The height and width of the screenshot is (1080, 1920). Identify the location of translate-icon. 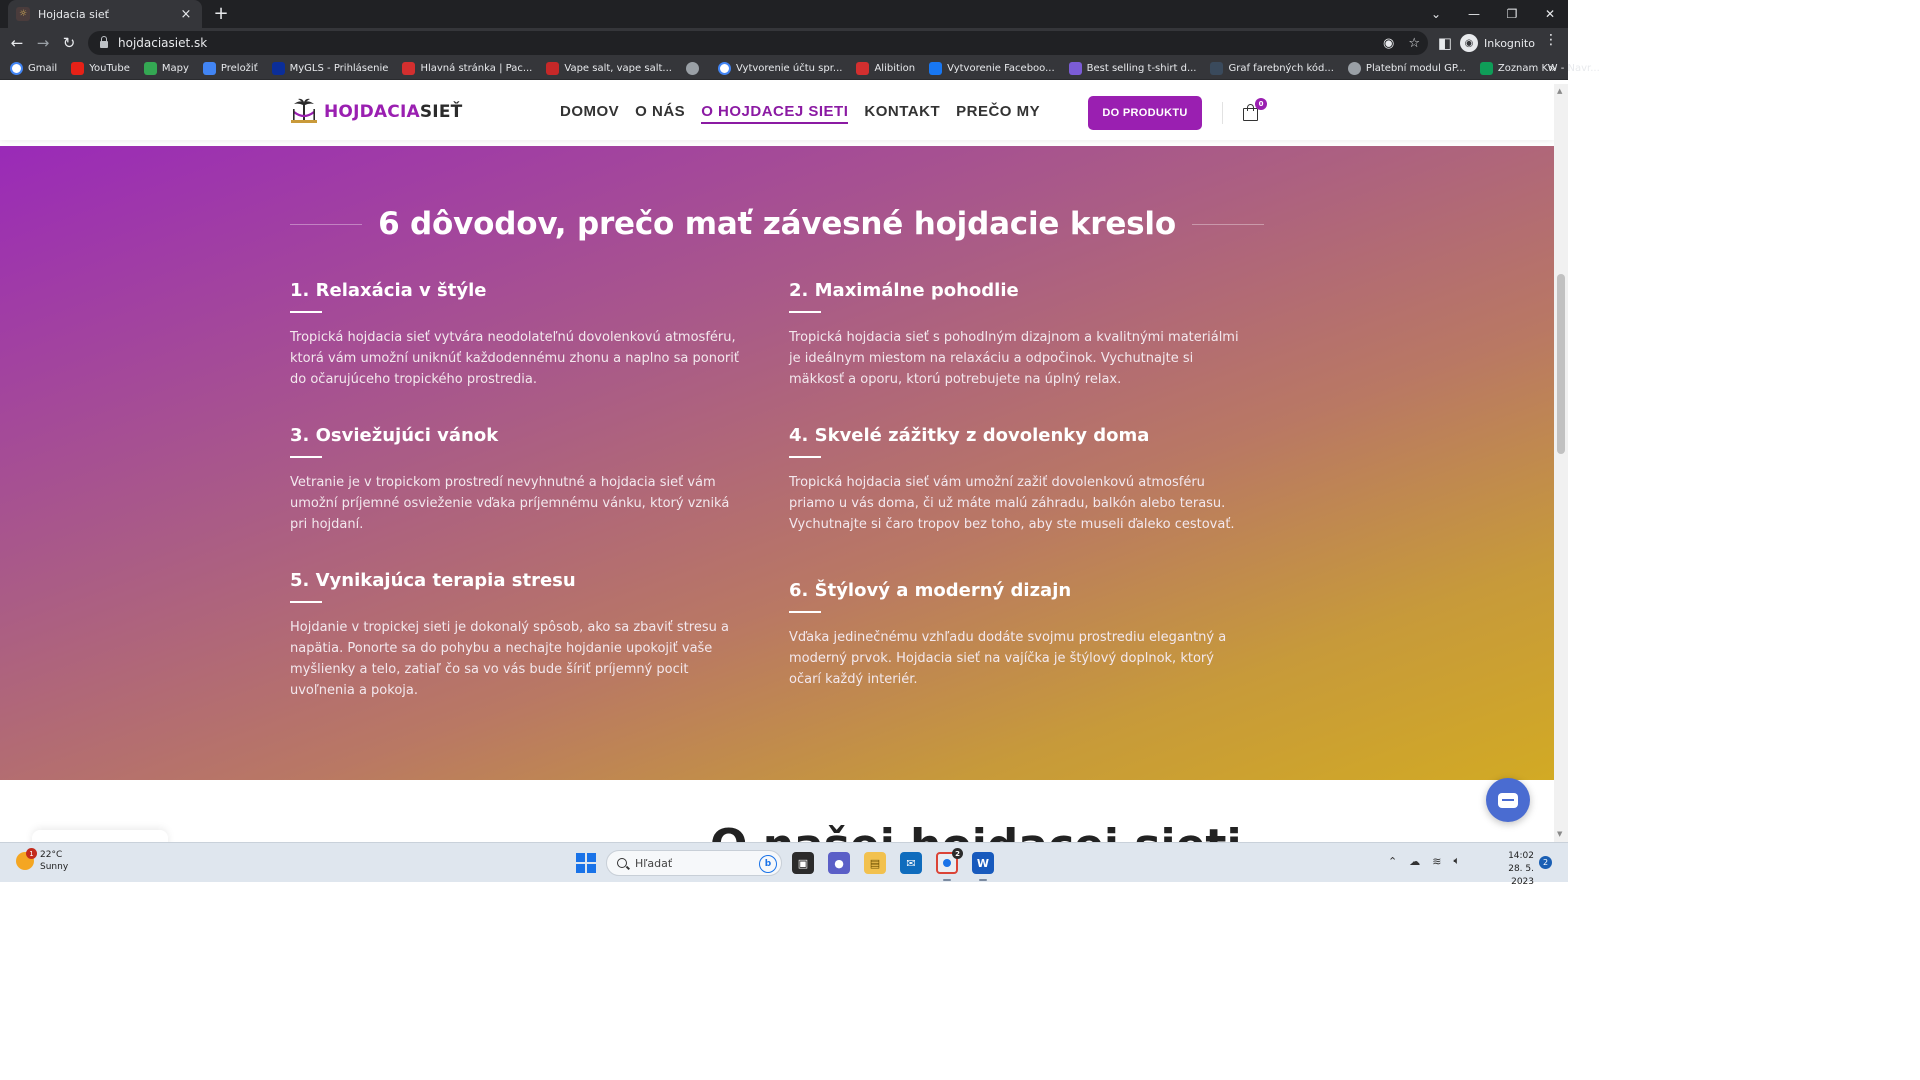
(209, 68).